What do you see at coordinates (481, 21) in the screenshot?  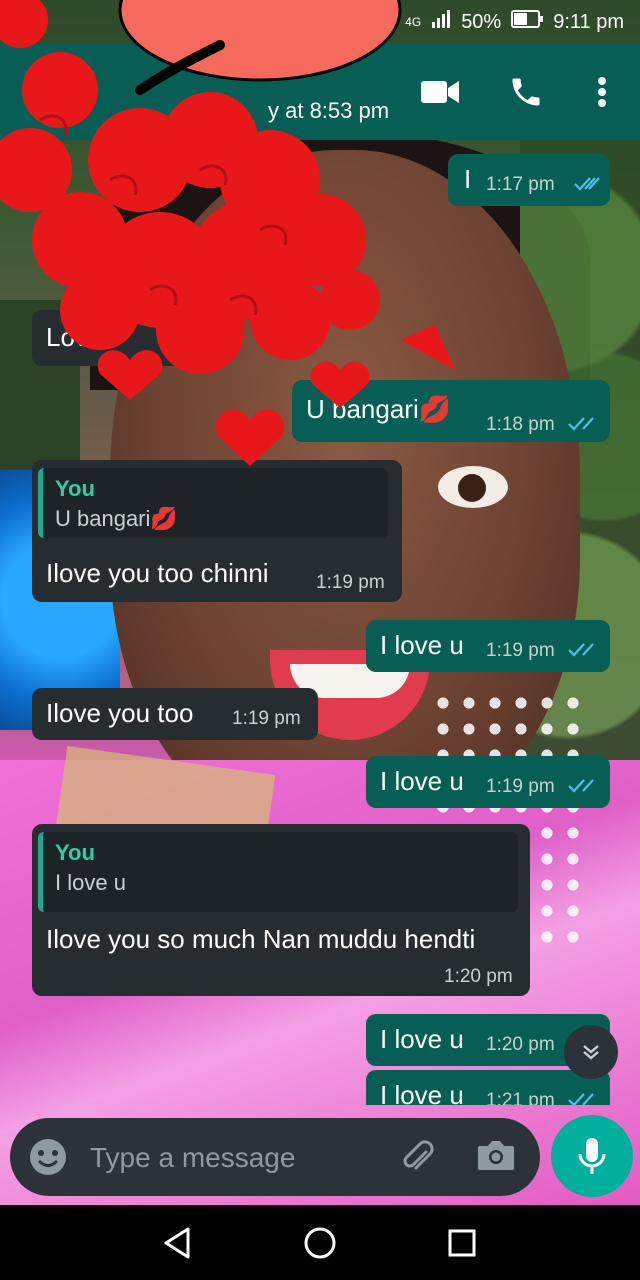 I see `battery-percent: 50%` at bounding box center [481, 21].